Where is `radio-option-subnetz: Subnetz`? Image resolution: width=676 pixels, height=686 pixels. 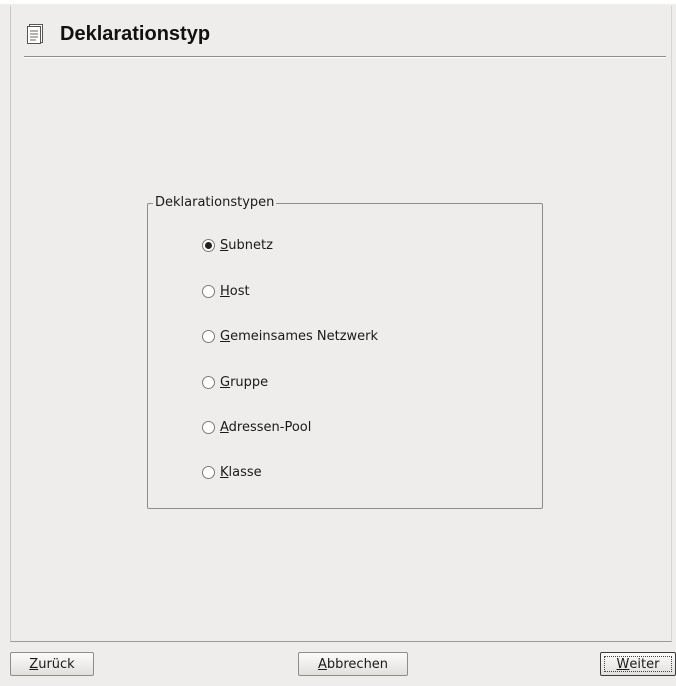
radio-option-subnetz: Subnetz is located at coordinates (237, 245).